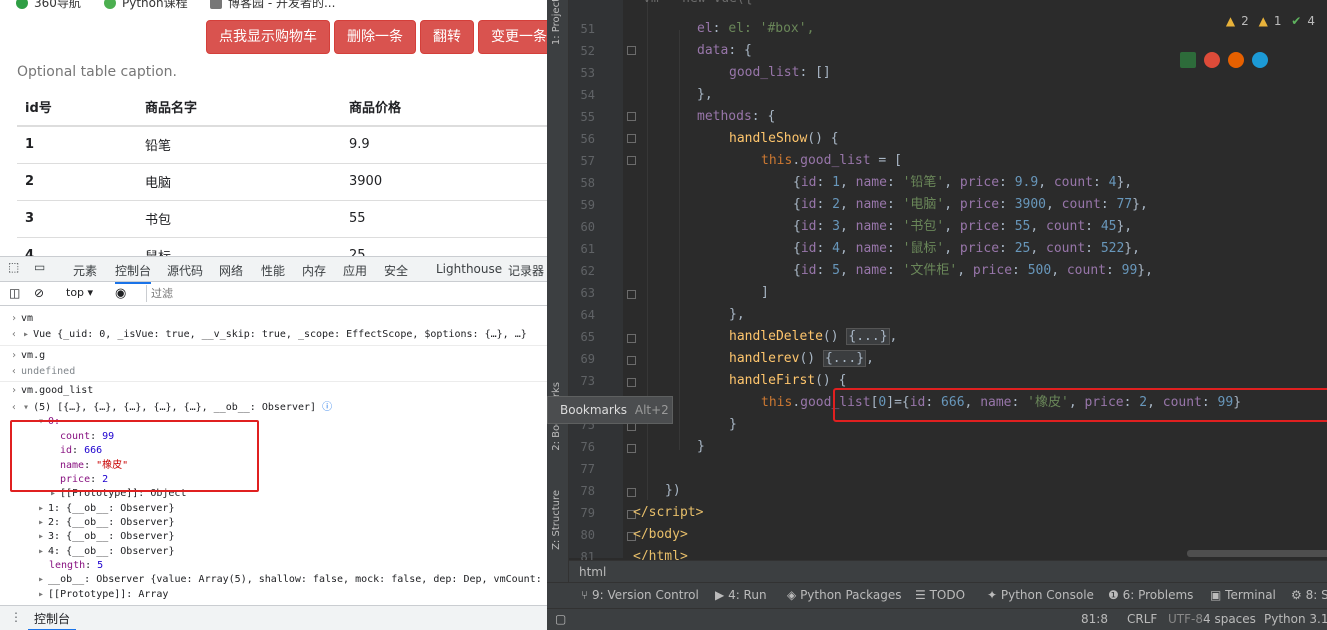  I want to click on table-caption: Optional table caption., so click(97, 72).